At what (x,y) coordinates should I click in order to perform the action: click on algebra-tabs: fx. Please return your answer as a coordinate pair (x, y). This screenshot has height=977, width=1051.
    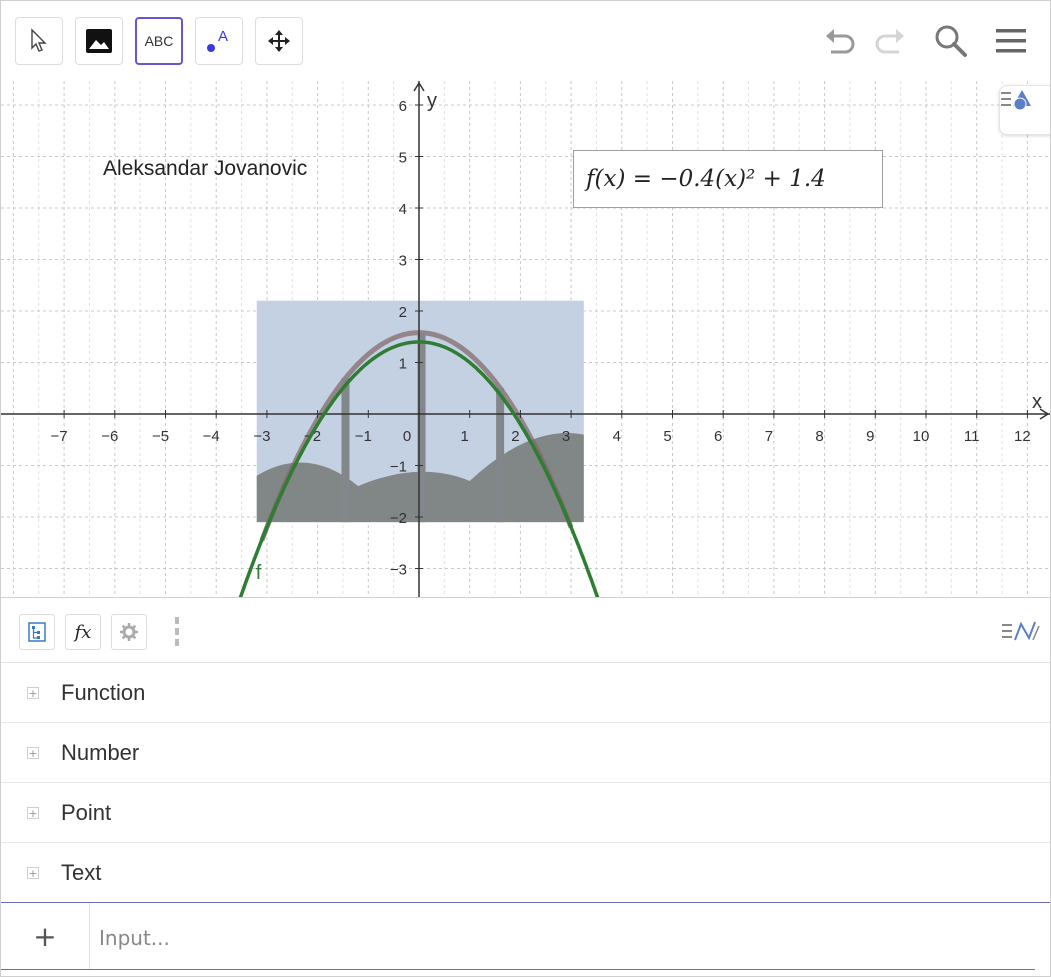
    Looking at the image, I should click on (525, 630).